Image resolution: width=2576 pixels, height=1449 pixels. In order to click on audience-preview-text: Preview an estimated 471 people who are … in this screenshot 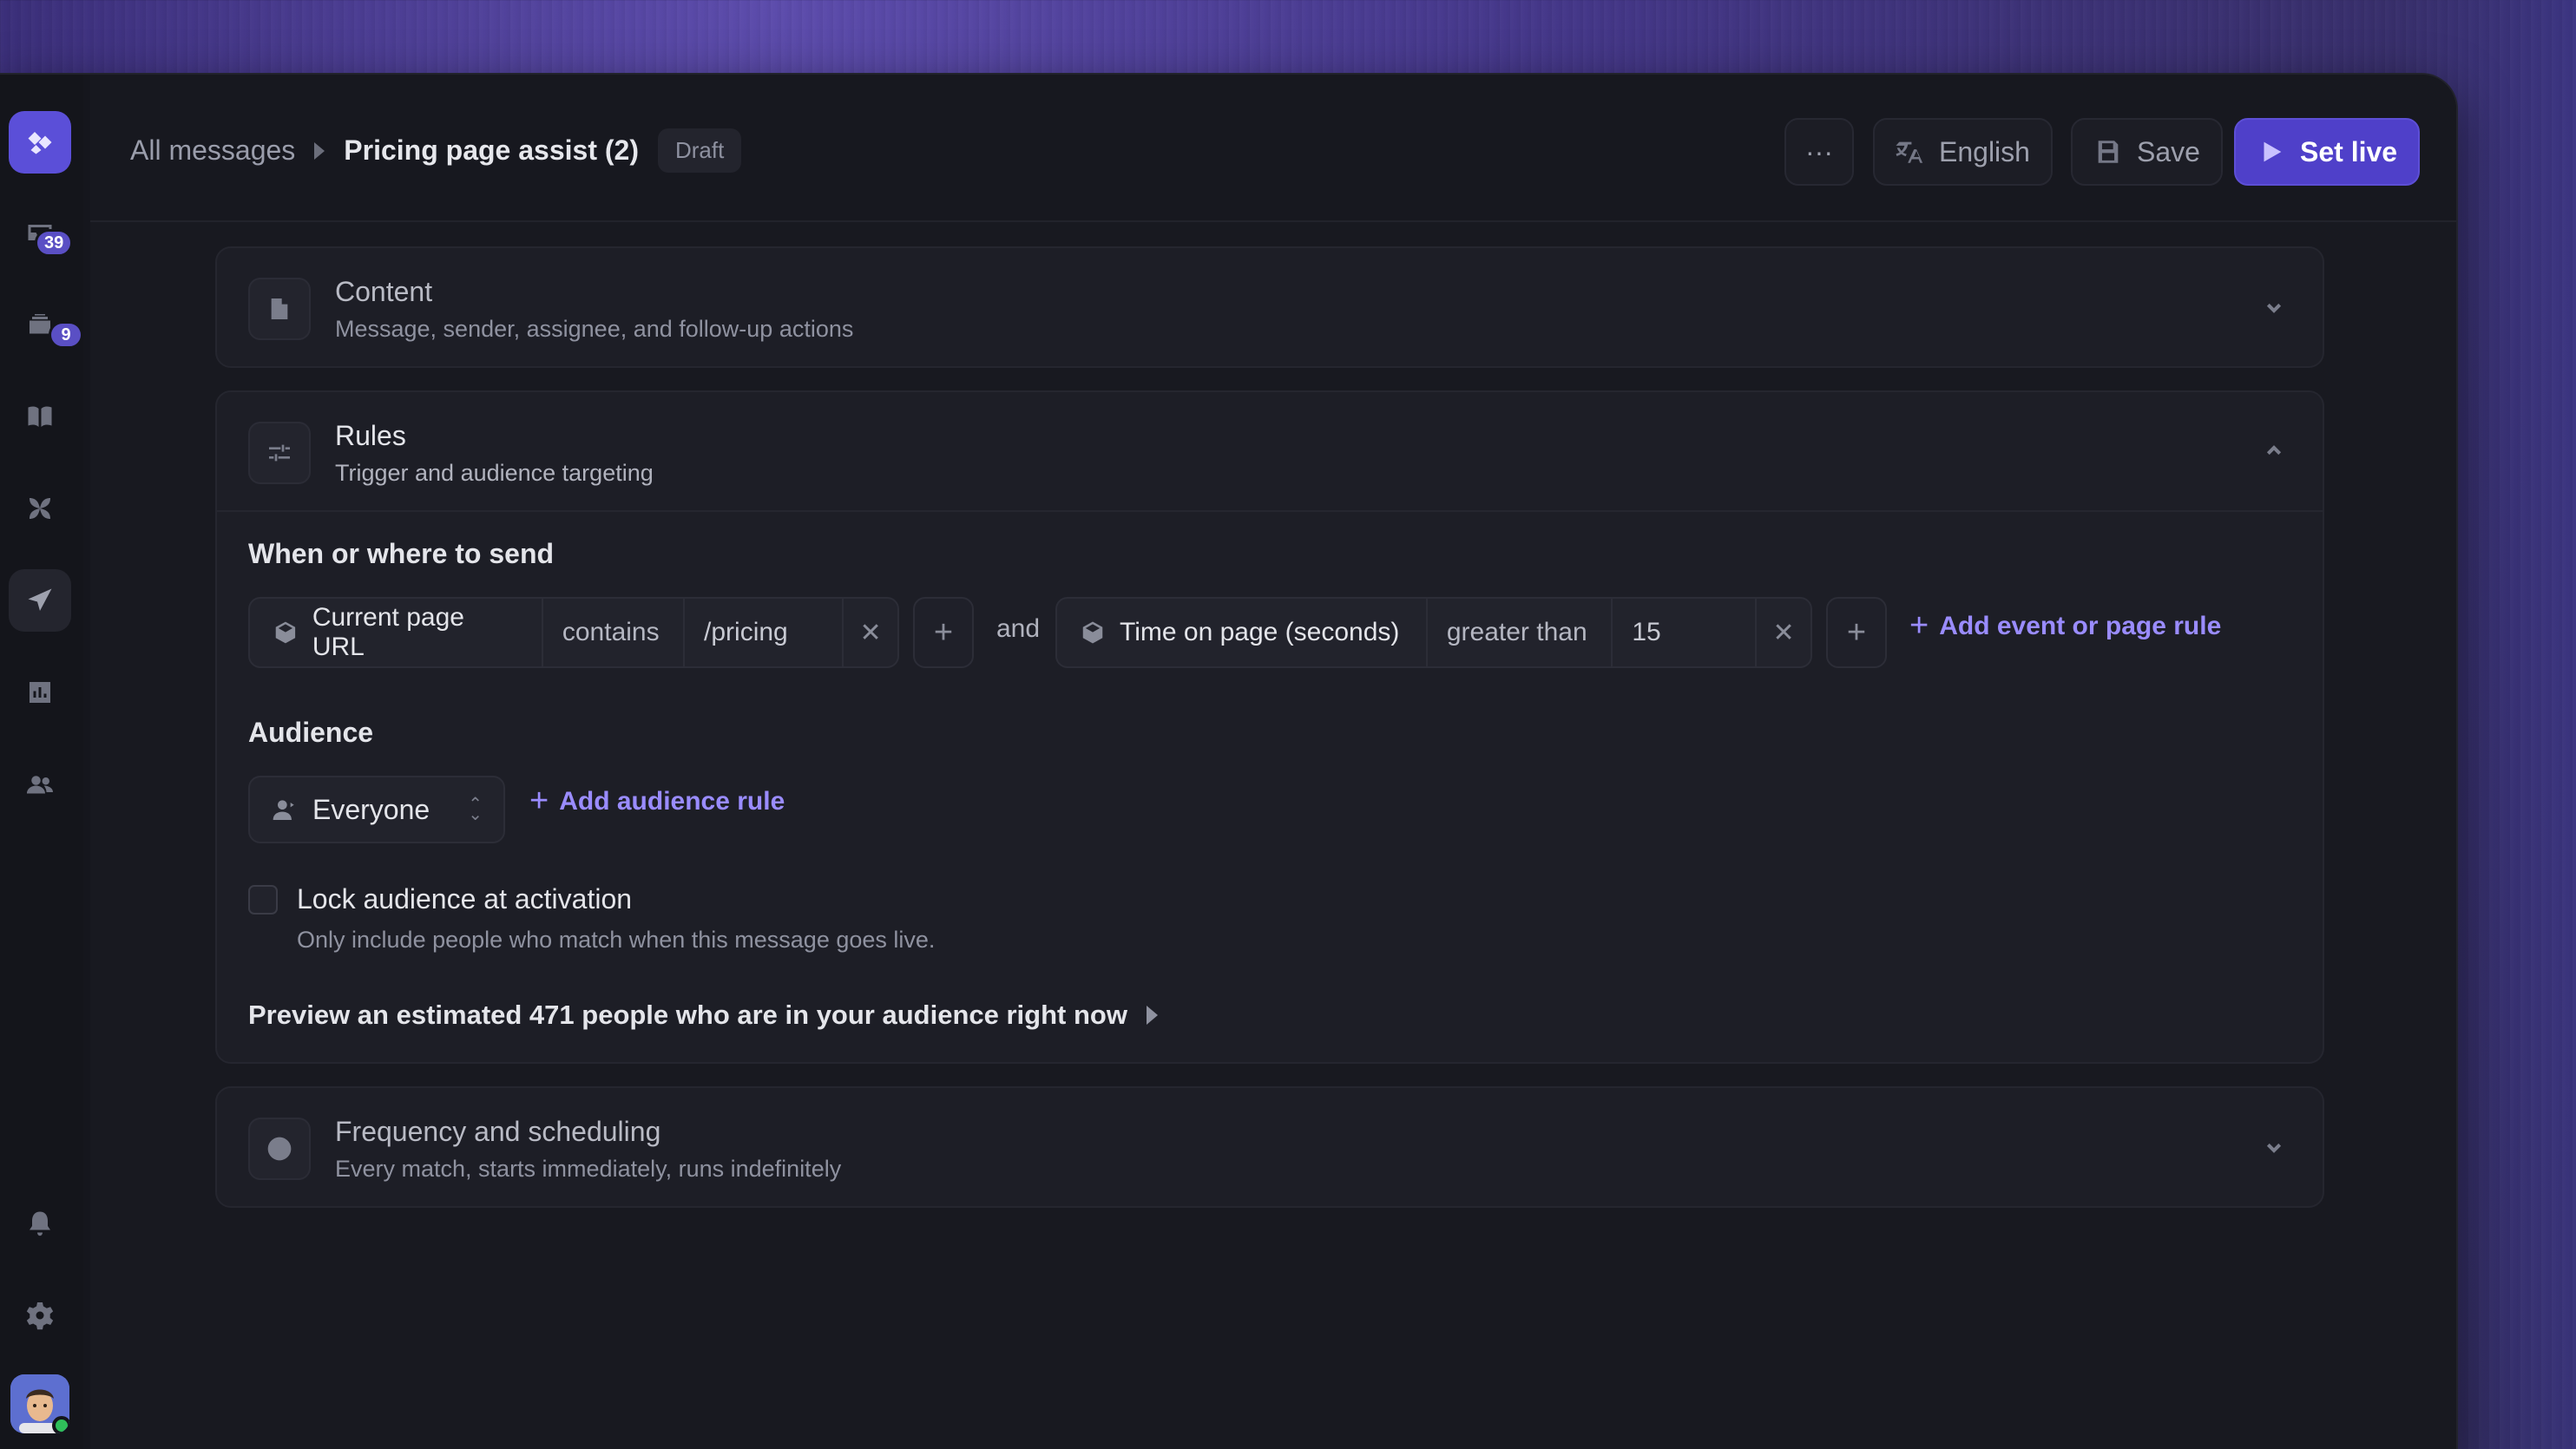, I will do `click(687, 1015)`.